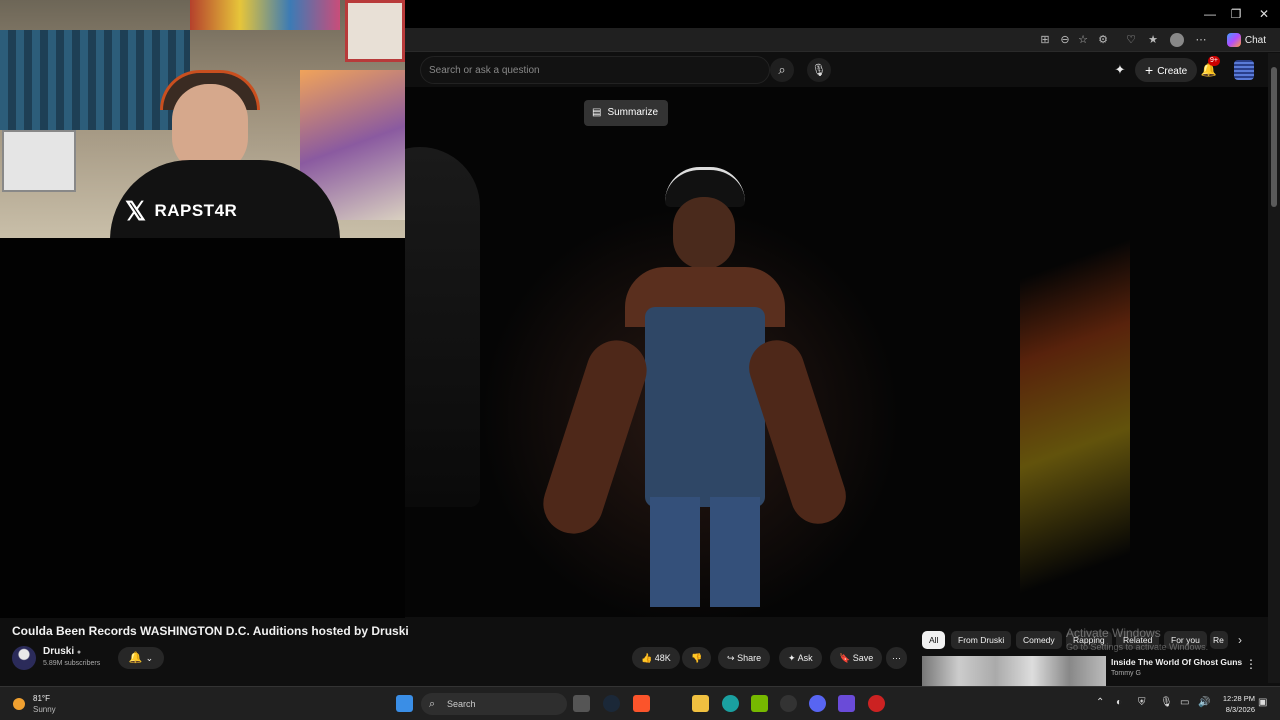 Image resolution: width=1280 pixels, height=720 pixels. Describe the element at coordinates (842, 40) in the screenshot. I see `browser-toolbar: ⊞ ⊖ ☆ ⚙ ♡ ★ ⋯ Chat` at that location.